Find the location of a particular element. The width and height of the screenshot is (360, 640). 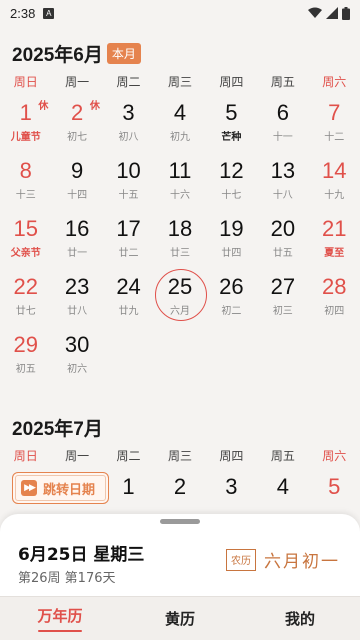

day-number: 13 is located at coordinates (283, 170).